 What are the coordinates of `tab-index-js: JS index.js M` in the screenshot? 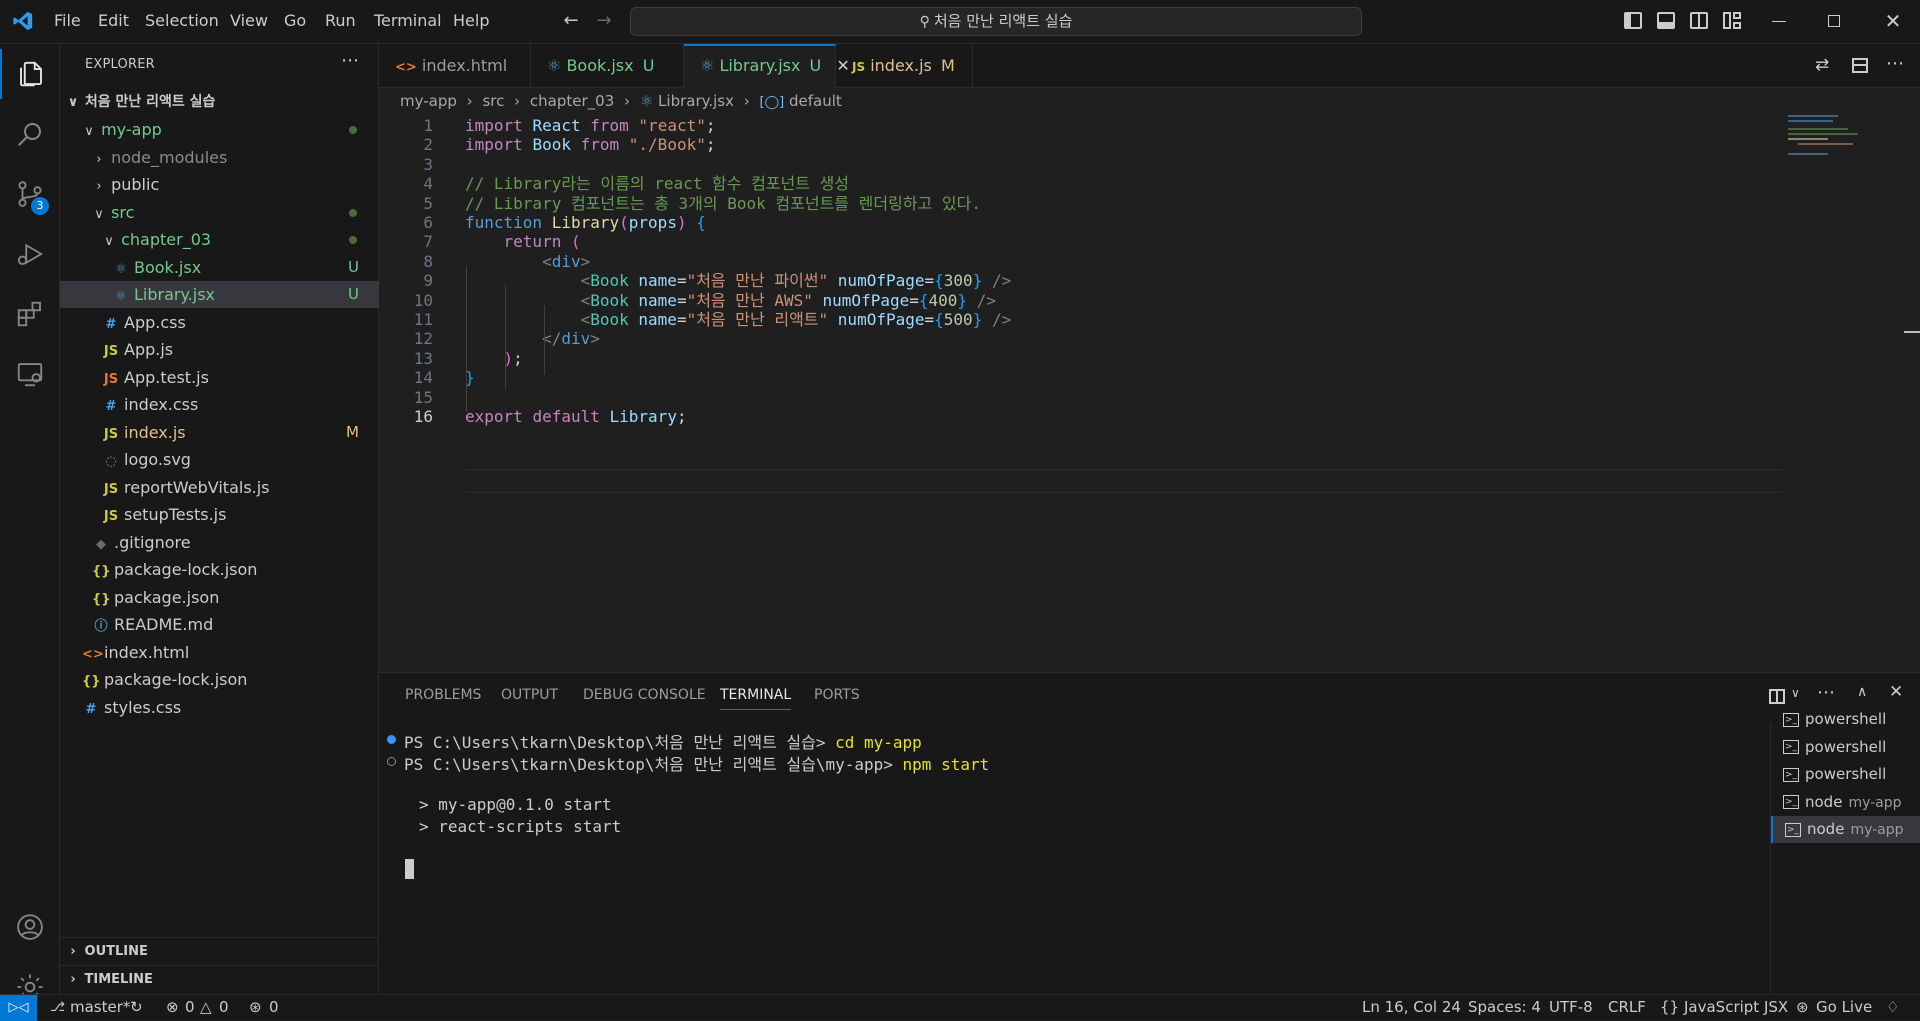 It's located at (904, 66).